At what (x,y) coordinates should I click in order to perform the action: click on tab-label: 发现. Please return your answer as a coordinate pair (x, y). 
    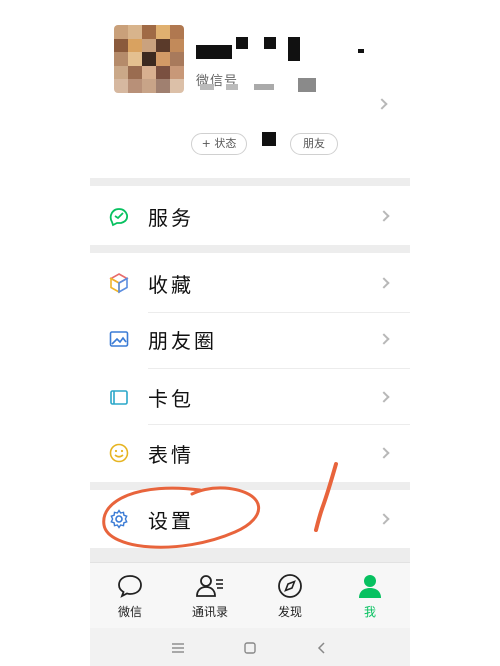
    Looking at the image, I should click on (289, 612).